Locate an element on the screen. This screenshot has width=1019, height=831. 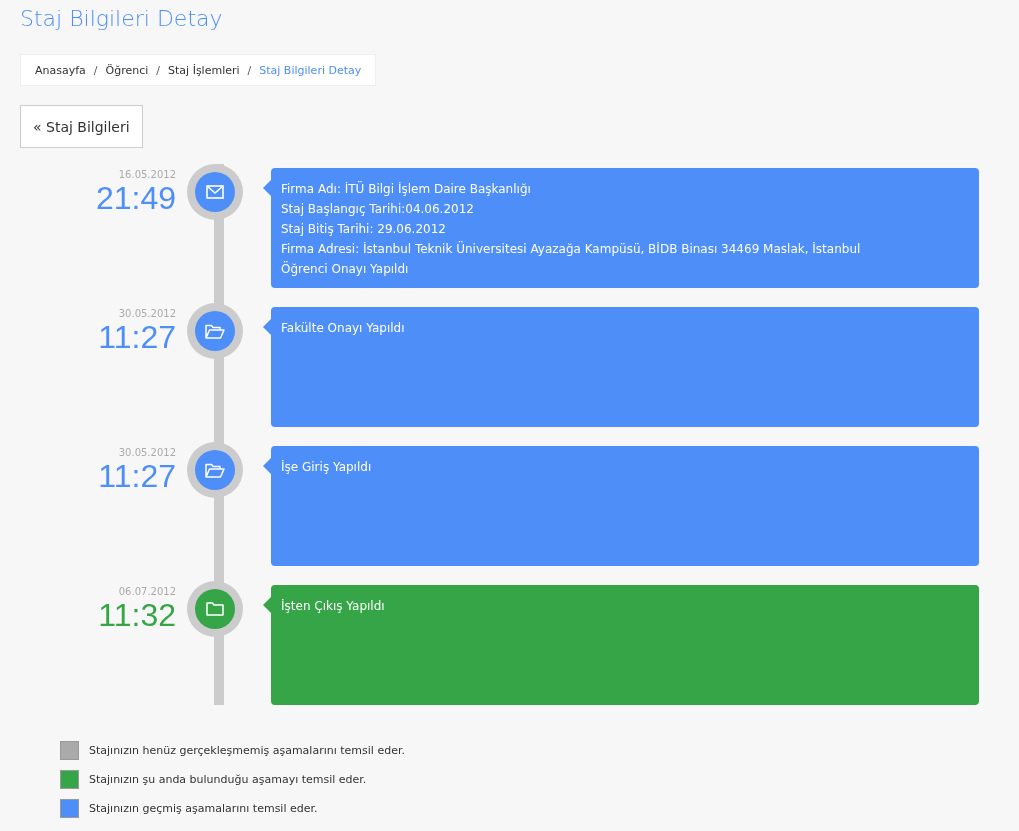
event-text: Firma Adı: İTÜ Bilgi İşlem Daire Başkanlığı is located at coordinates (406, 189).